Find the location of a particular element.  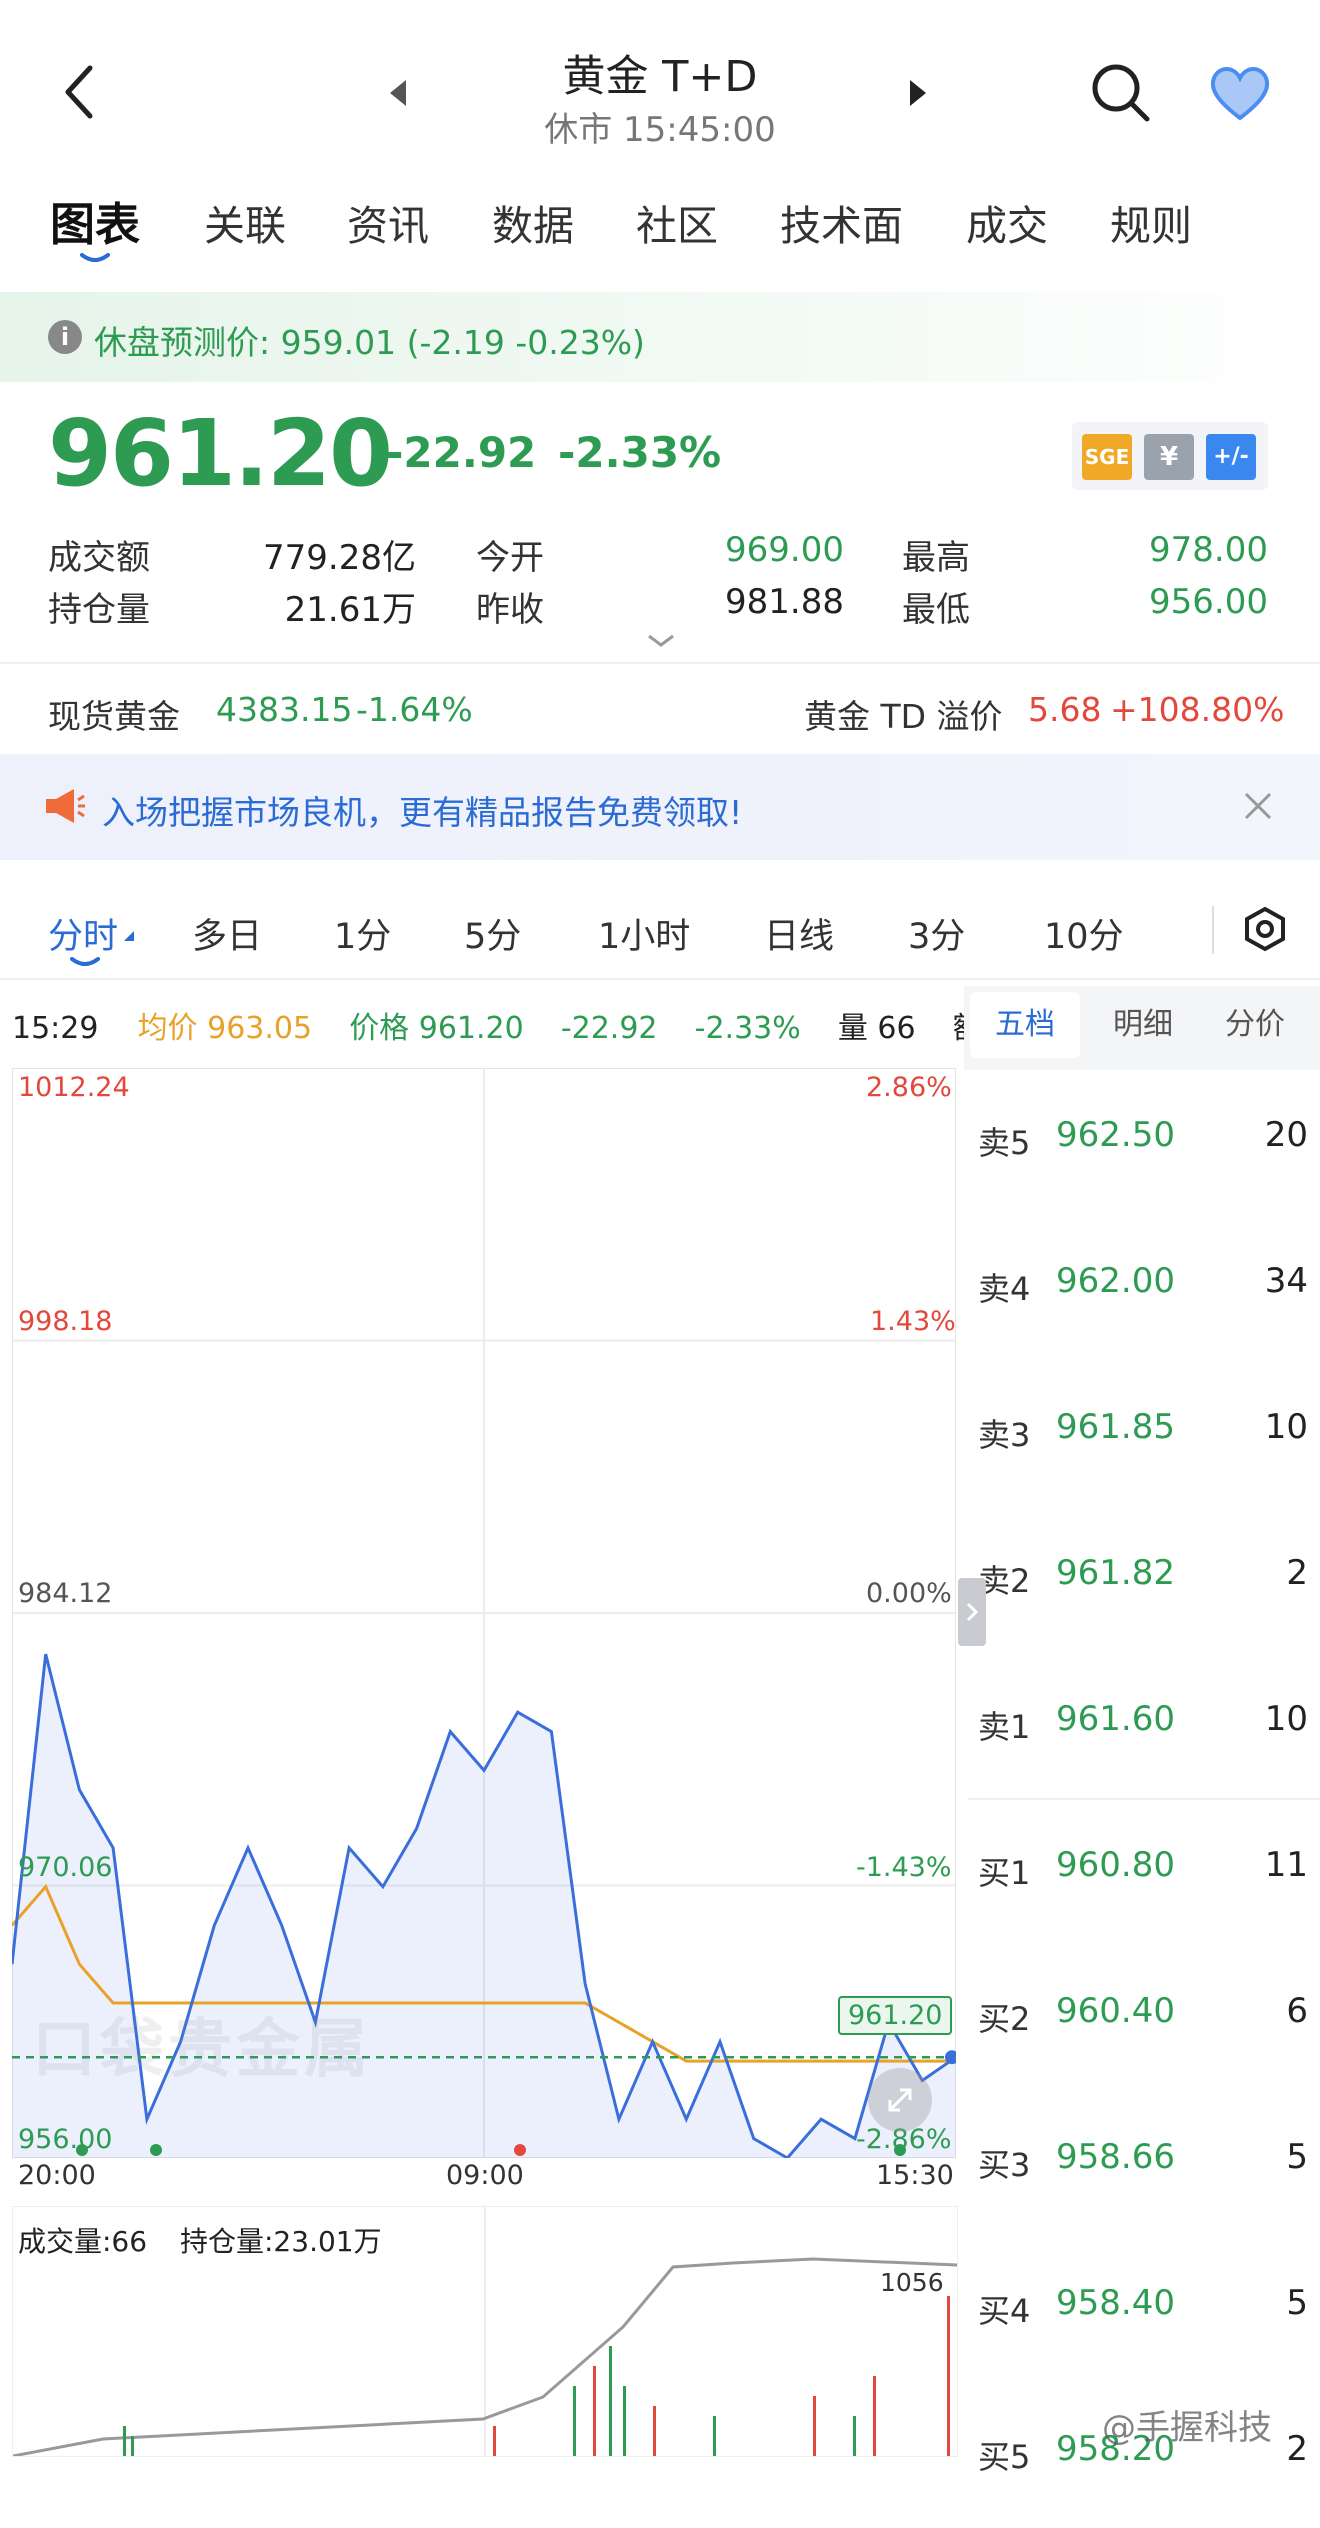

premium-value: 5.68 is located at coordinates (1065, 709).